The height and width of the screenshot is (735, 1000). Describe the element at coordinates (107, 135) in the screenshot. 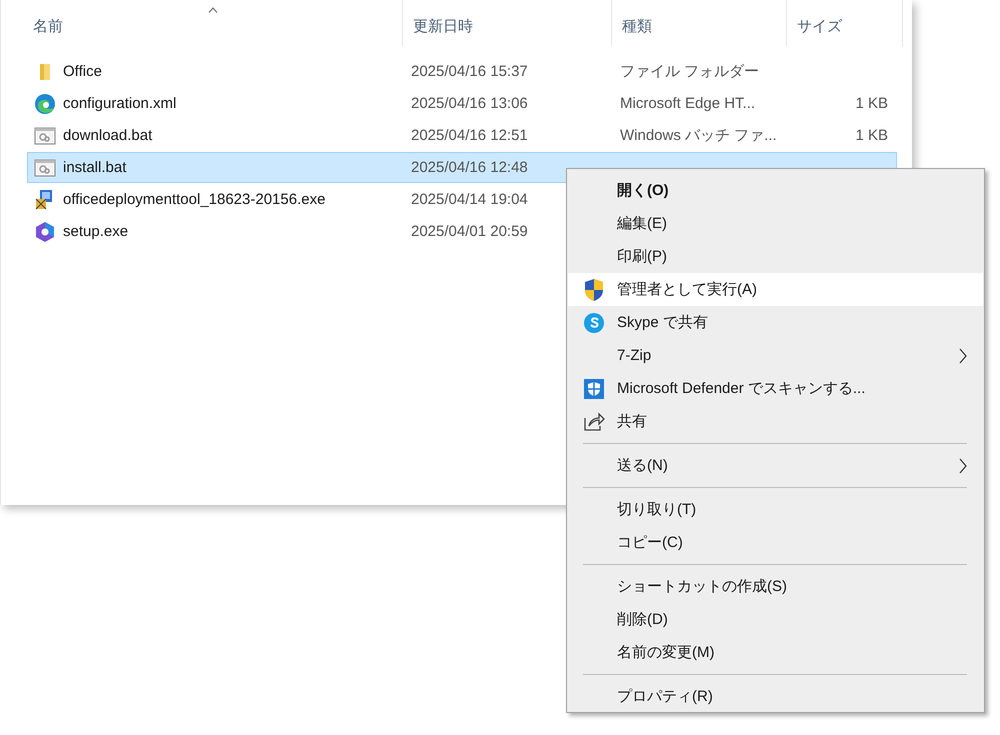

I see `file-name: download.bat` at that location.